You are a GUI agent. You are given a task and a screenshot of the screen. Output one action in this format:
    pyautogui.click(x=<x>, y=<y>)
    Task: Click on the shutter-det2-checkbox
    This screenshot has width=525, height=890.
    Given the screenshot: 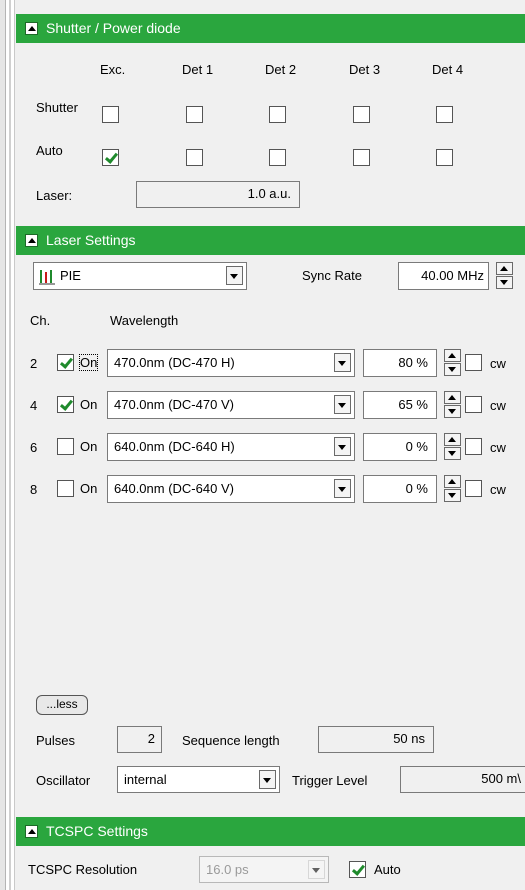 What is the action you would take?
    pyautogui.click(x=277, y=114)
    